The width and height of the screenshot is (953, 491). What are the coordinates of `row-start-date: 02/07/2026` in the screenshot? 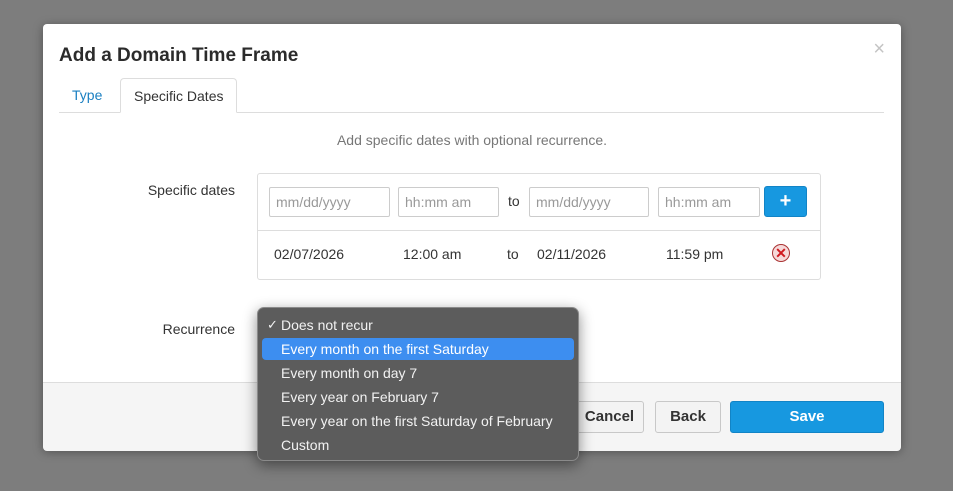 It's located at (309, 254).